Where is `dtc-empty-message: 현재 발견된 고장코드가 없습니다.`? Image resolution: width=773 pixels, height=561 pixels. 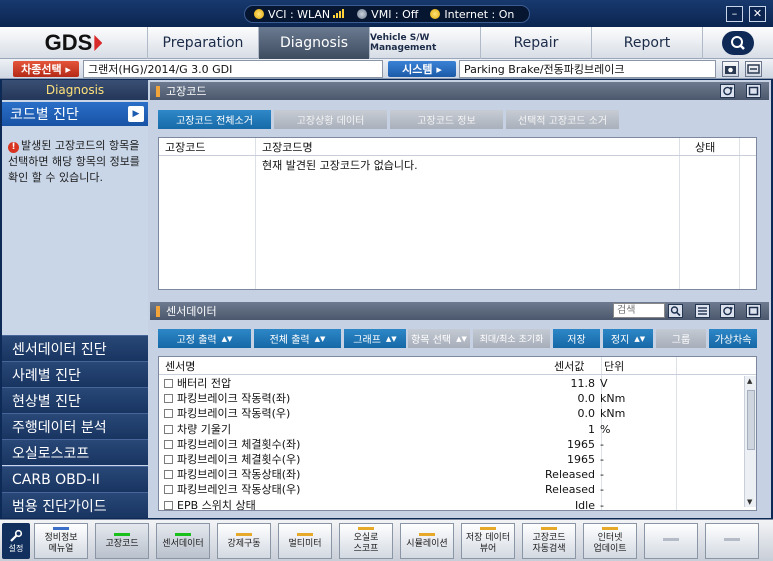 dtc-empty-message: 현재 발견된 고장코드가 없습니다. is located at coordinates (340, 165).